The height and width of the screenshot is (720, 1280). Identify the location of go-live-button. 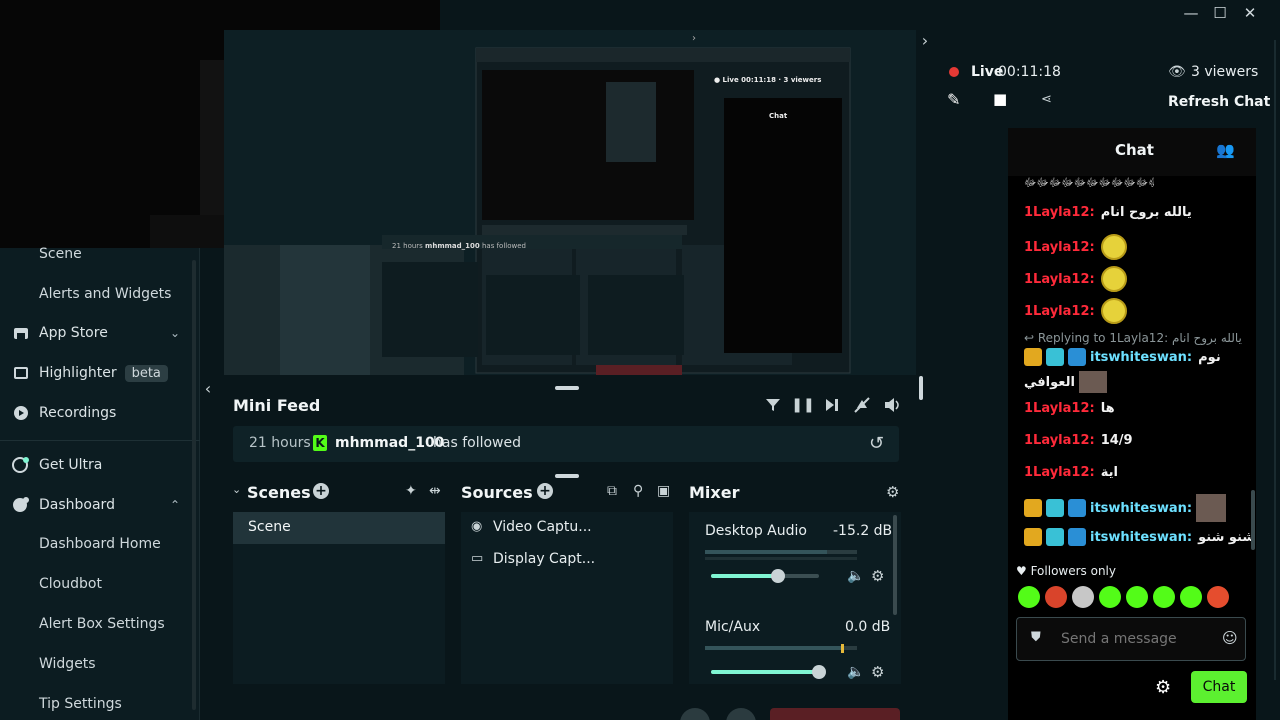
(835, 714).